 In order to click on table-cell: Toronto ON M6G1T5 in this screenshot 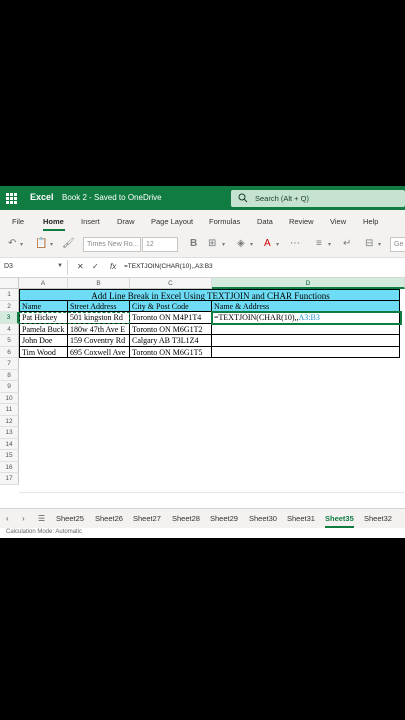, I will do `click(171, 352)`.